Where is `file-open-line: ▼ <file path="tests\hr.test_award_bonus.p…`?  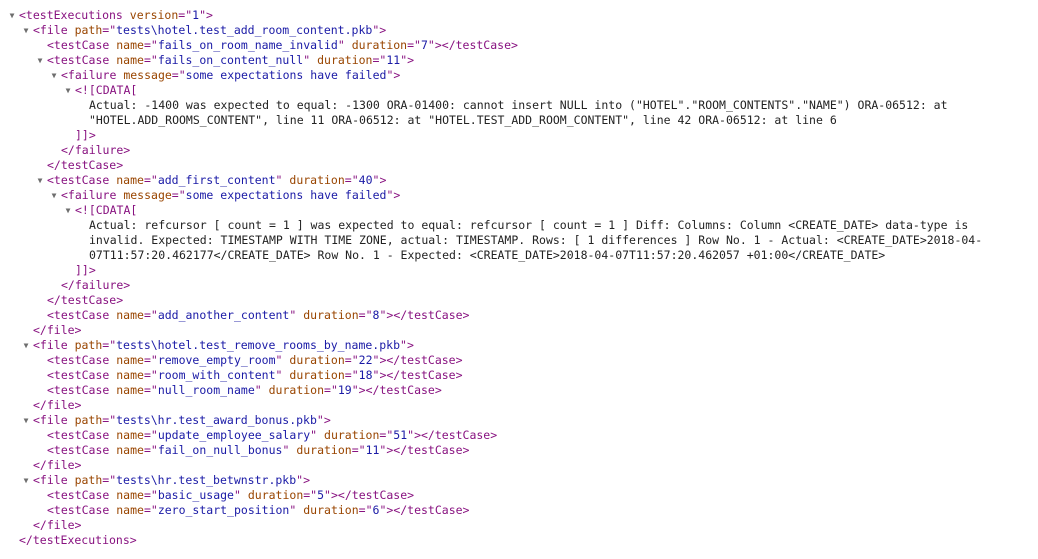
file-open-line: ▼ <file path="tests\hr.test_award_bonus.p… is located at coordinates (519, 420).